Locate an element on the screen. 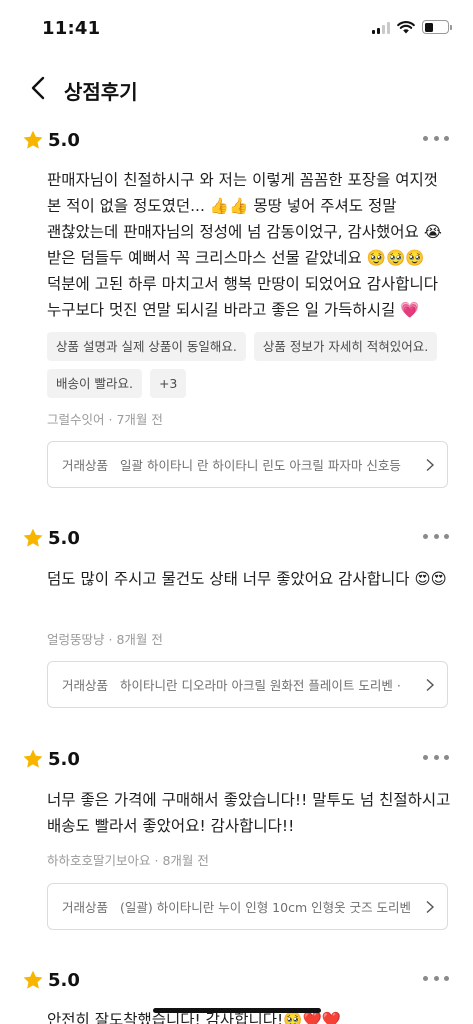 Image resolution: width=473 pixels, height=1024 pixels. product-name: (일괄) 하이타니란 누이 인형 10cm 인형옷 굿즈 도리벤 is located at coordinates (266, 907).